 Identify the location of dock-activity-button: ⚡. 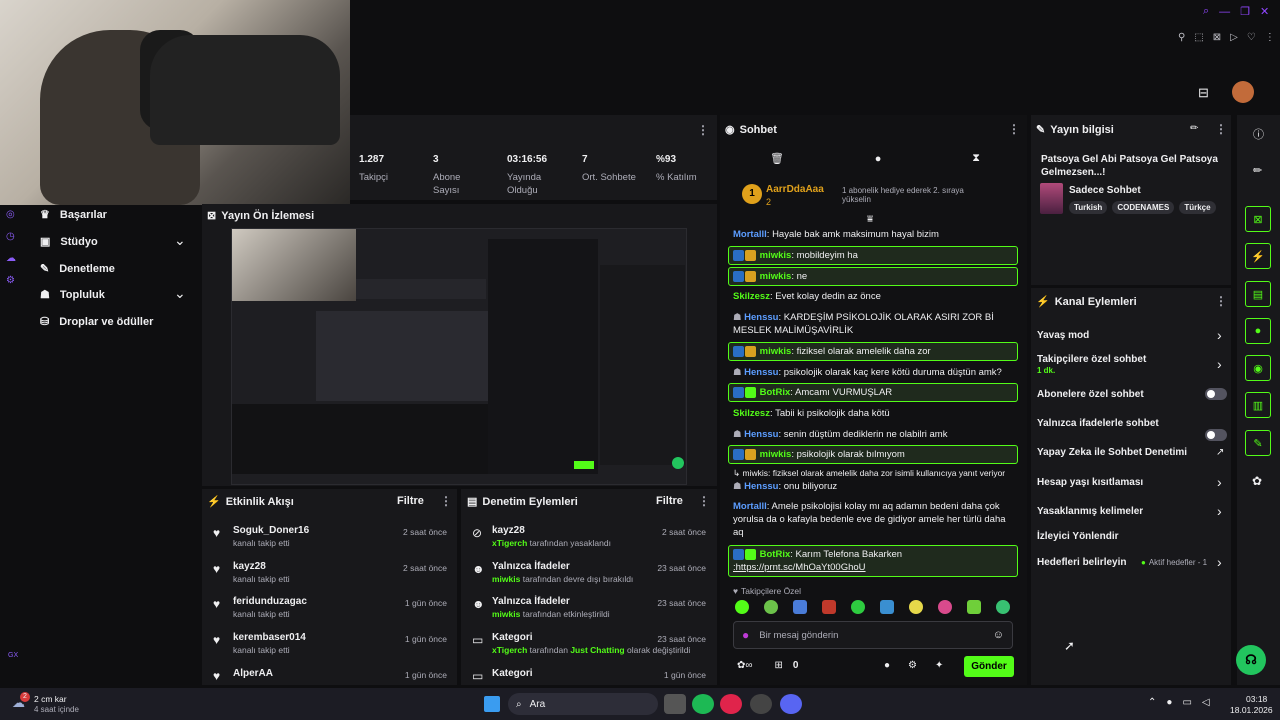
(1258, 256).